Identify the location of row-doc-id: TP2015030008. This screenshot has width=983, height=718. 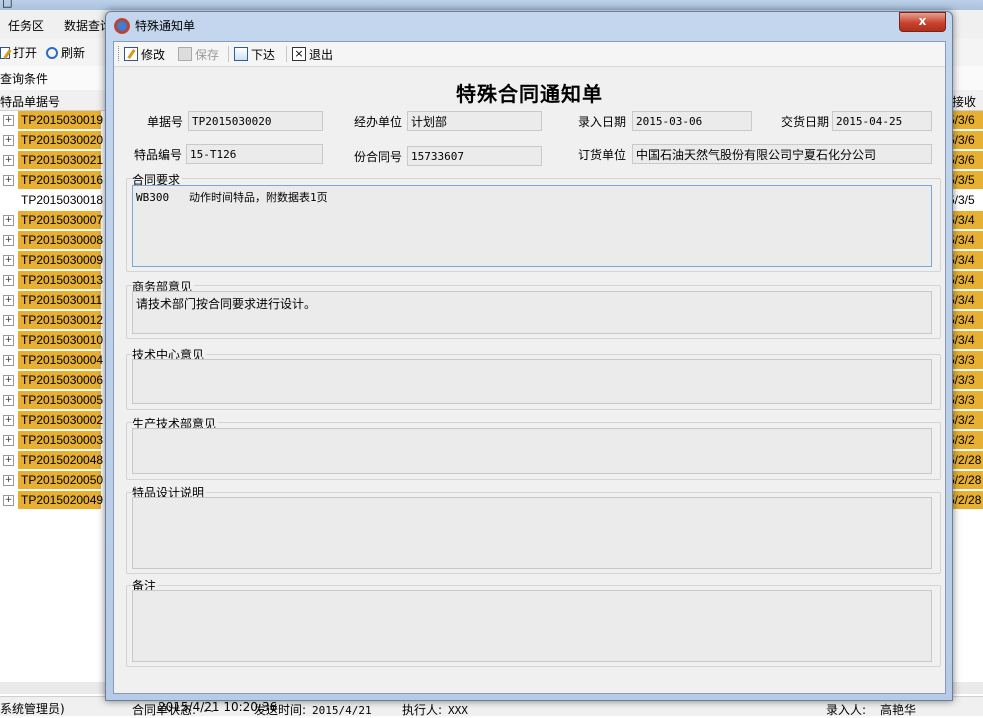
(60, 240).